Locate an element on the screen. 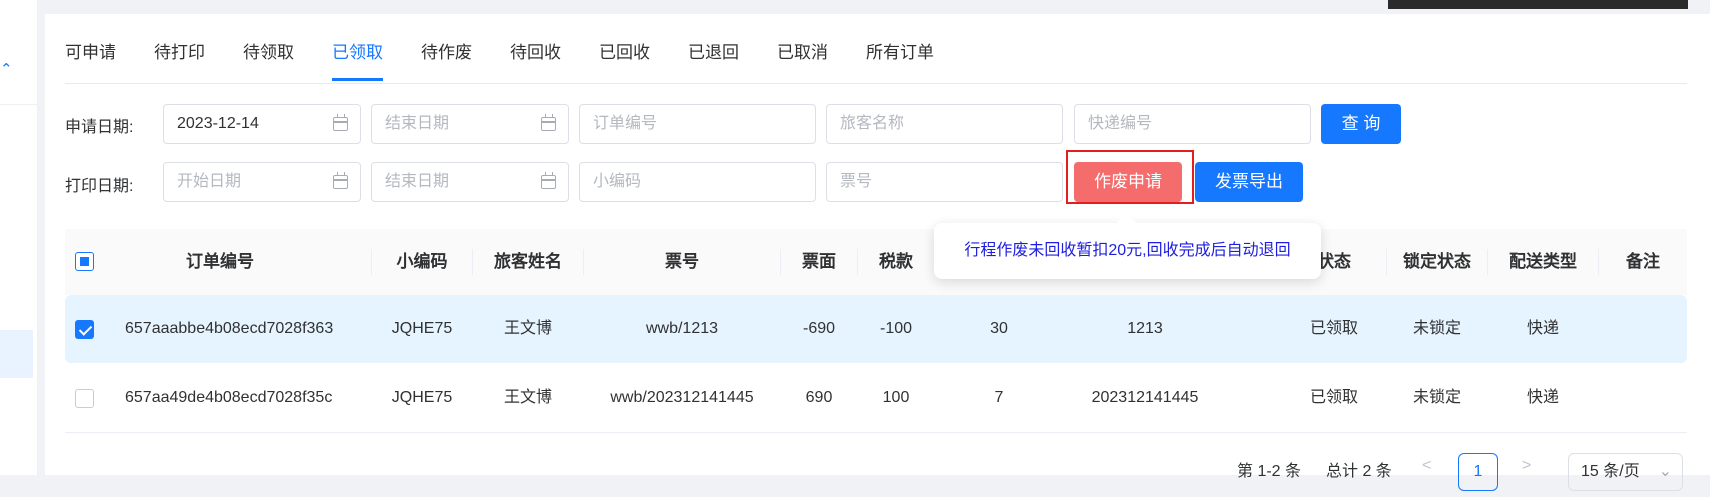  tab-all-orders: 所有订单 is located at coordinates (900, 62).